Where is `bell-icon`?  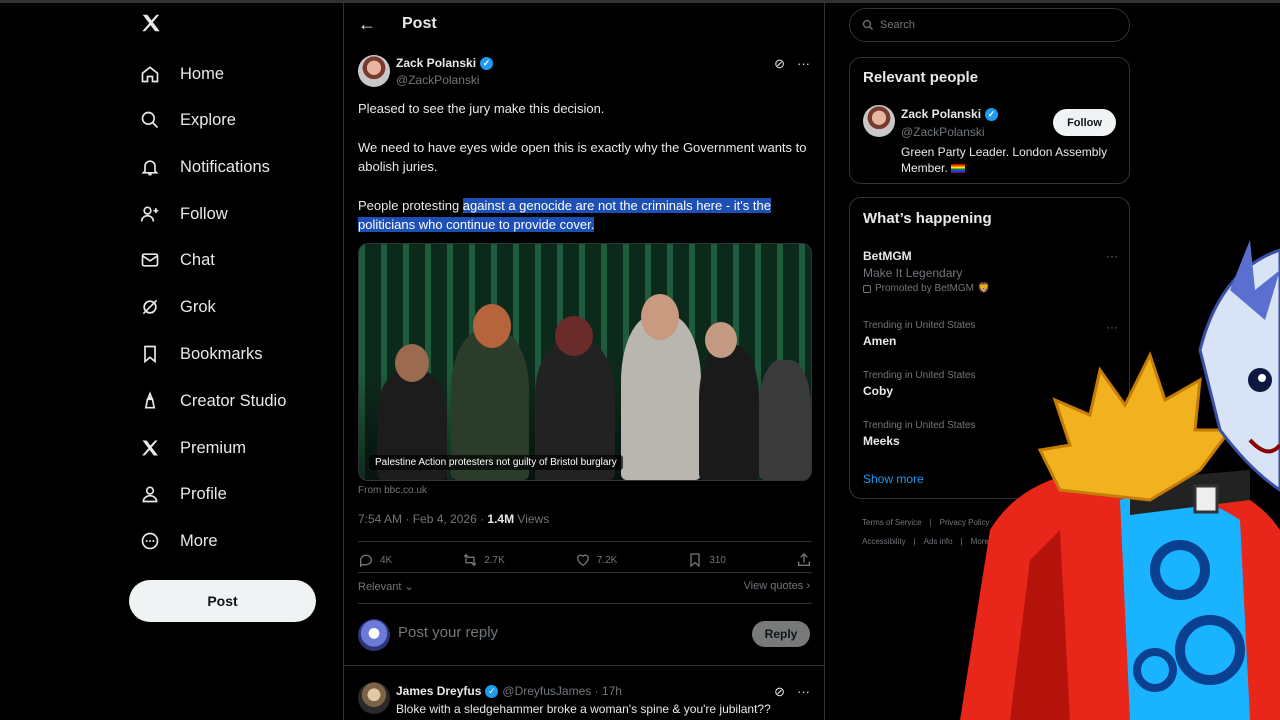 bell-icon is located at coordinates (150, 167).